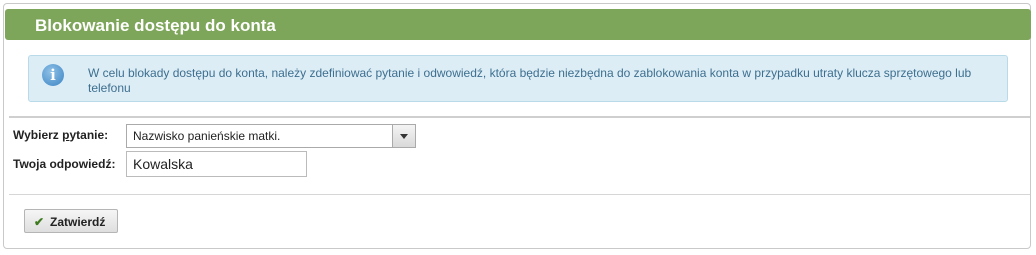 Image resolution: width=1036 pixels, height=255 pixels. Describe the element at coordinates (519, 117) in the screenshot. I see `divider-top` at that location.